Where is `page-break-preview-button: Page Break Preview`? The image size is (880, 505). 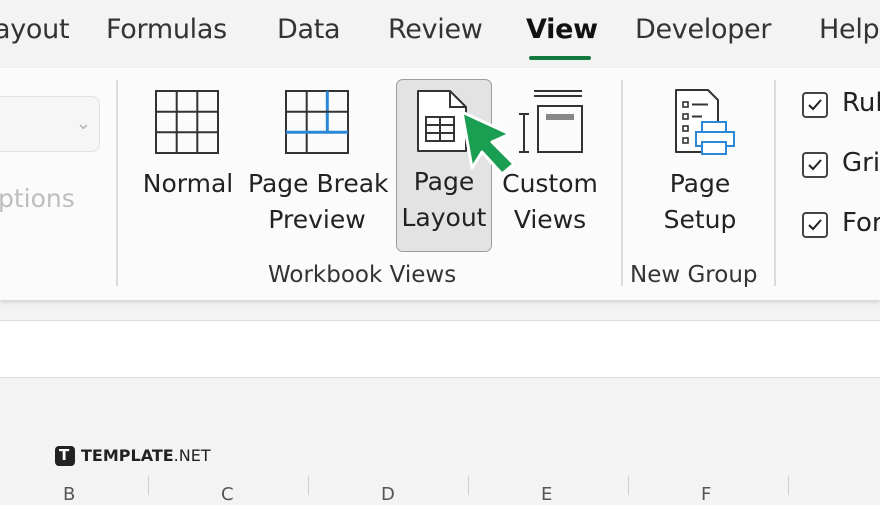 page-break-preview-button: Page Break Preview is located at coordinates (318, 165).